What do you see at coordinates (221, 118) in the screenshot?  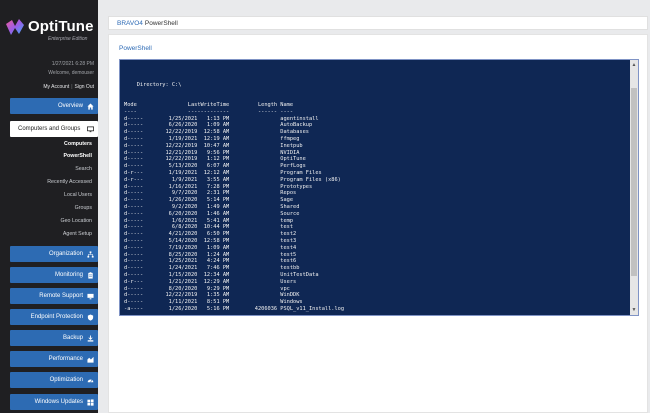 I see `terminal-line: d----- 1/25/2021 1:13 PM agentinstall` at bounding box center [221, 118].